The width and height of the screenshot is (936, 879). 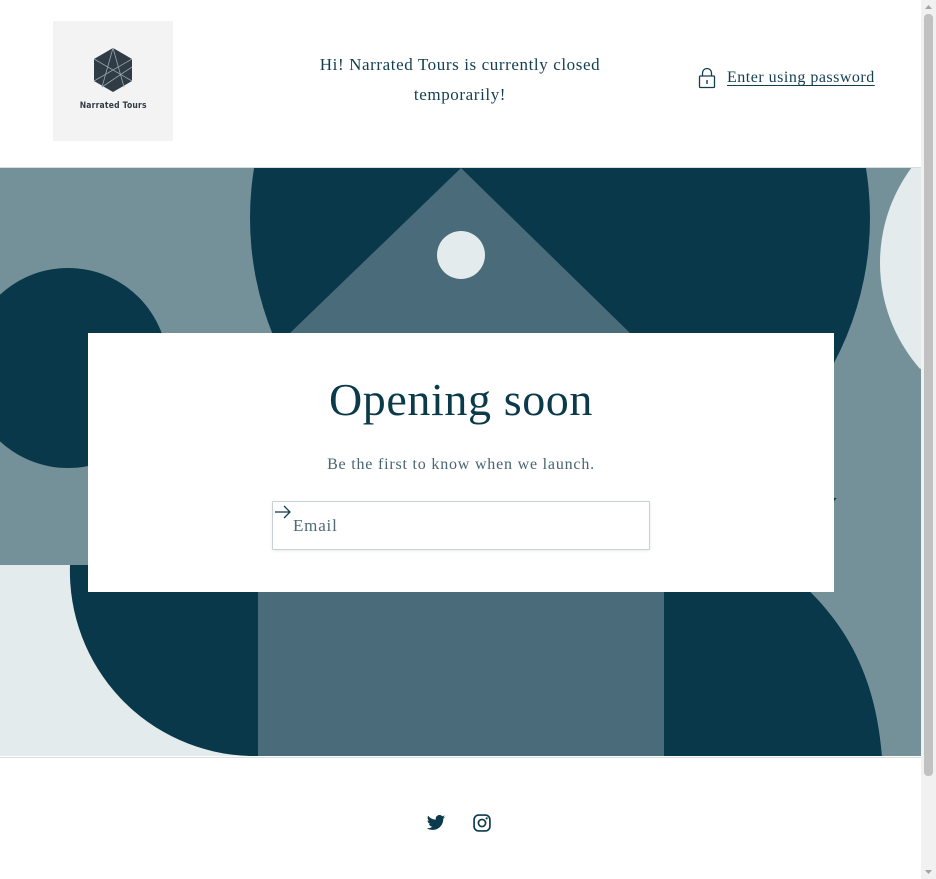 I want to click on page-title: Opening soon, so click(x=461, y=399).